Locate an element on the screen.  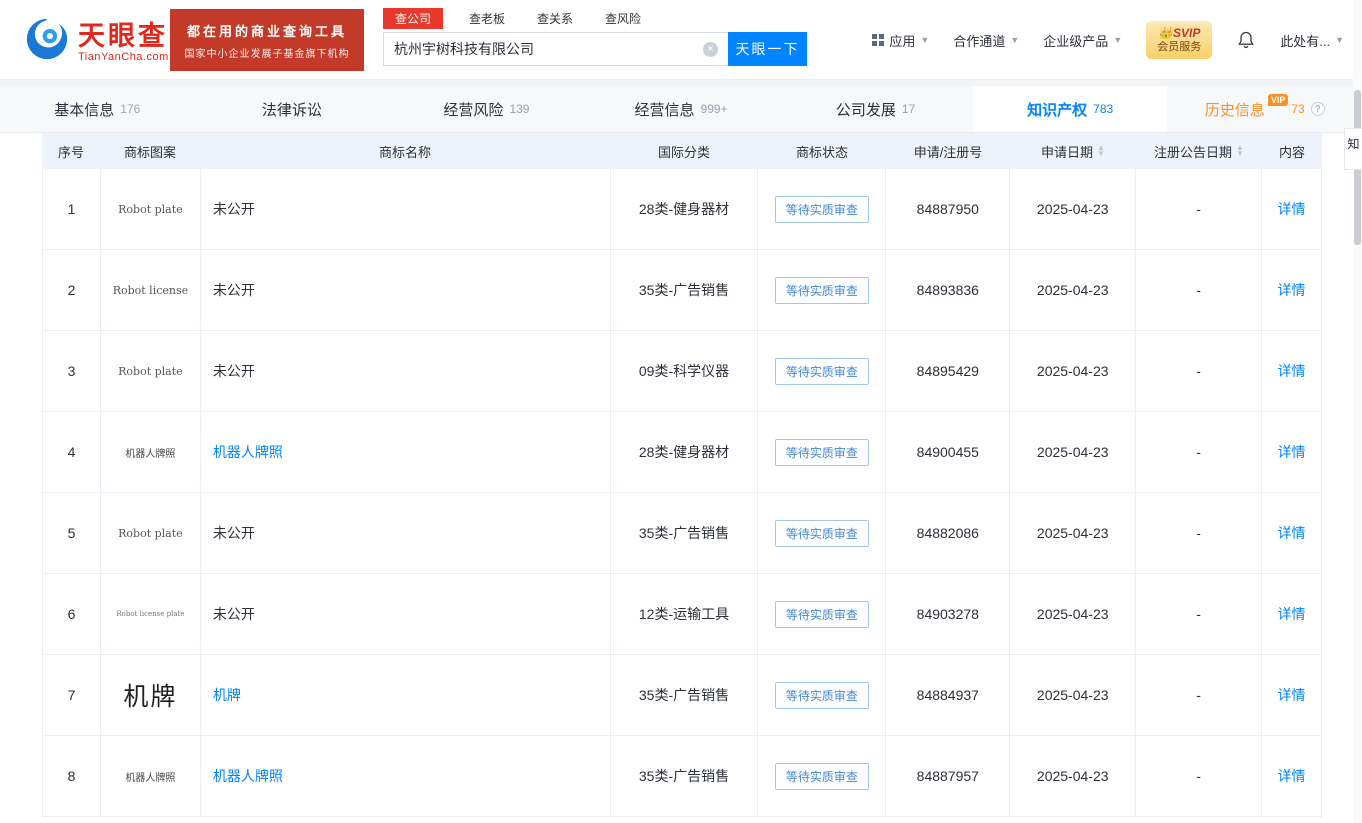
trademark-image-cell: 机牌 is located at coordinates (151, 695).